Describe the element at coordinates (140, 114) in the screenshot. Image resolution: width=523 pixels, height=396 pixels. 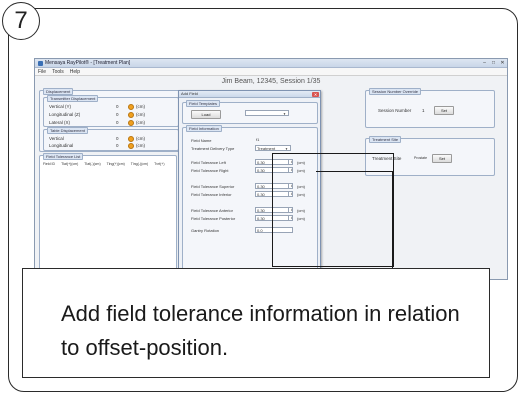
I see `transmitter-longitudinal-unit: (cm)` at that location.